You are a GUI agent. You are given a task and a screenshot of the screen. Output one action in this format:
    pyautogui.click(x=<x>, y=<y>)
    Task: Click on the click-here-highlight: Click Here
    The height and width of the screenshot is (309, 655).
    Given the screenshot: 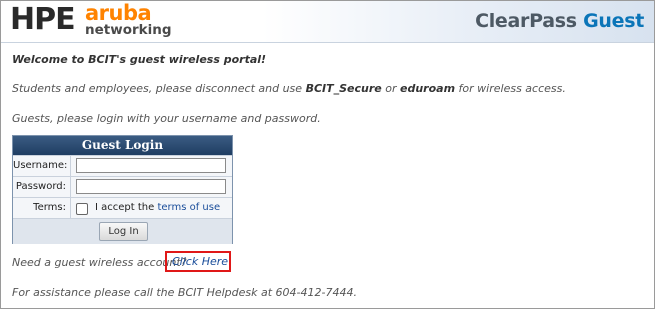 What is the action you would take?
    pyautogui.click(x=198, y=261)
    